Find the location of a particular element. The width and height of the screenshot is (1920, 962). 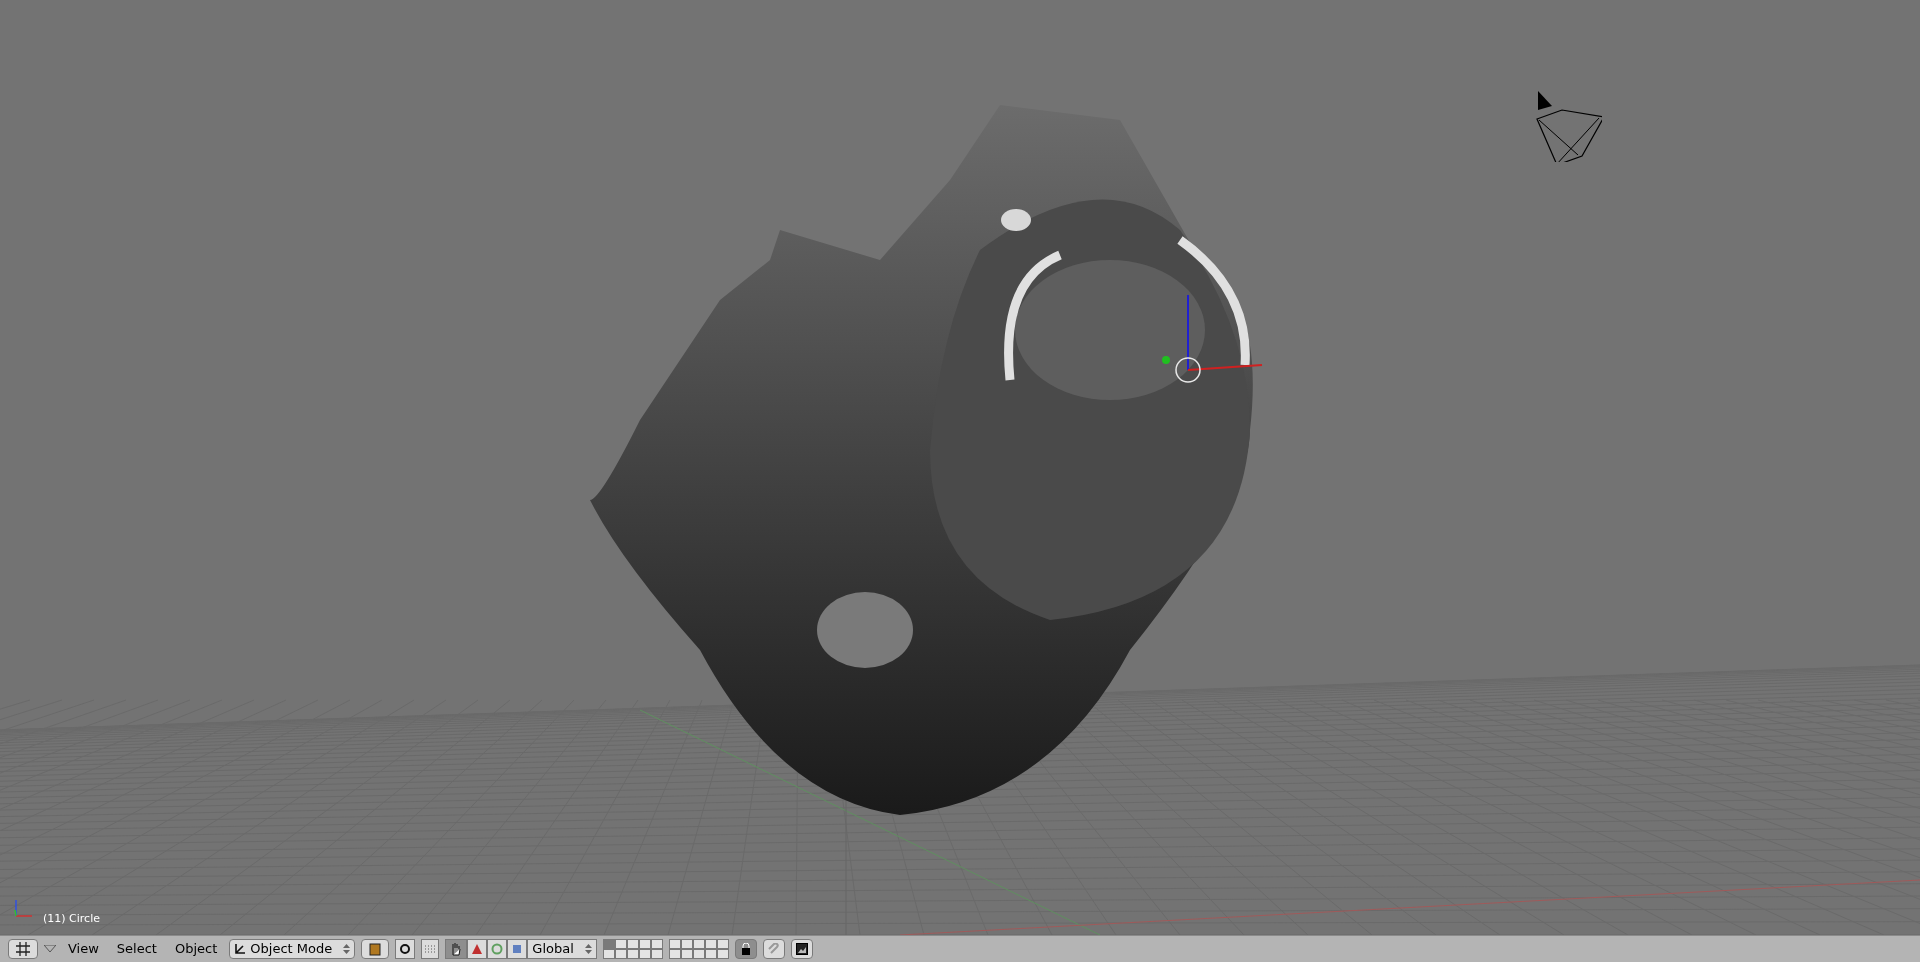

magnet-icon is located at coordinates (774, 949).